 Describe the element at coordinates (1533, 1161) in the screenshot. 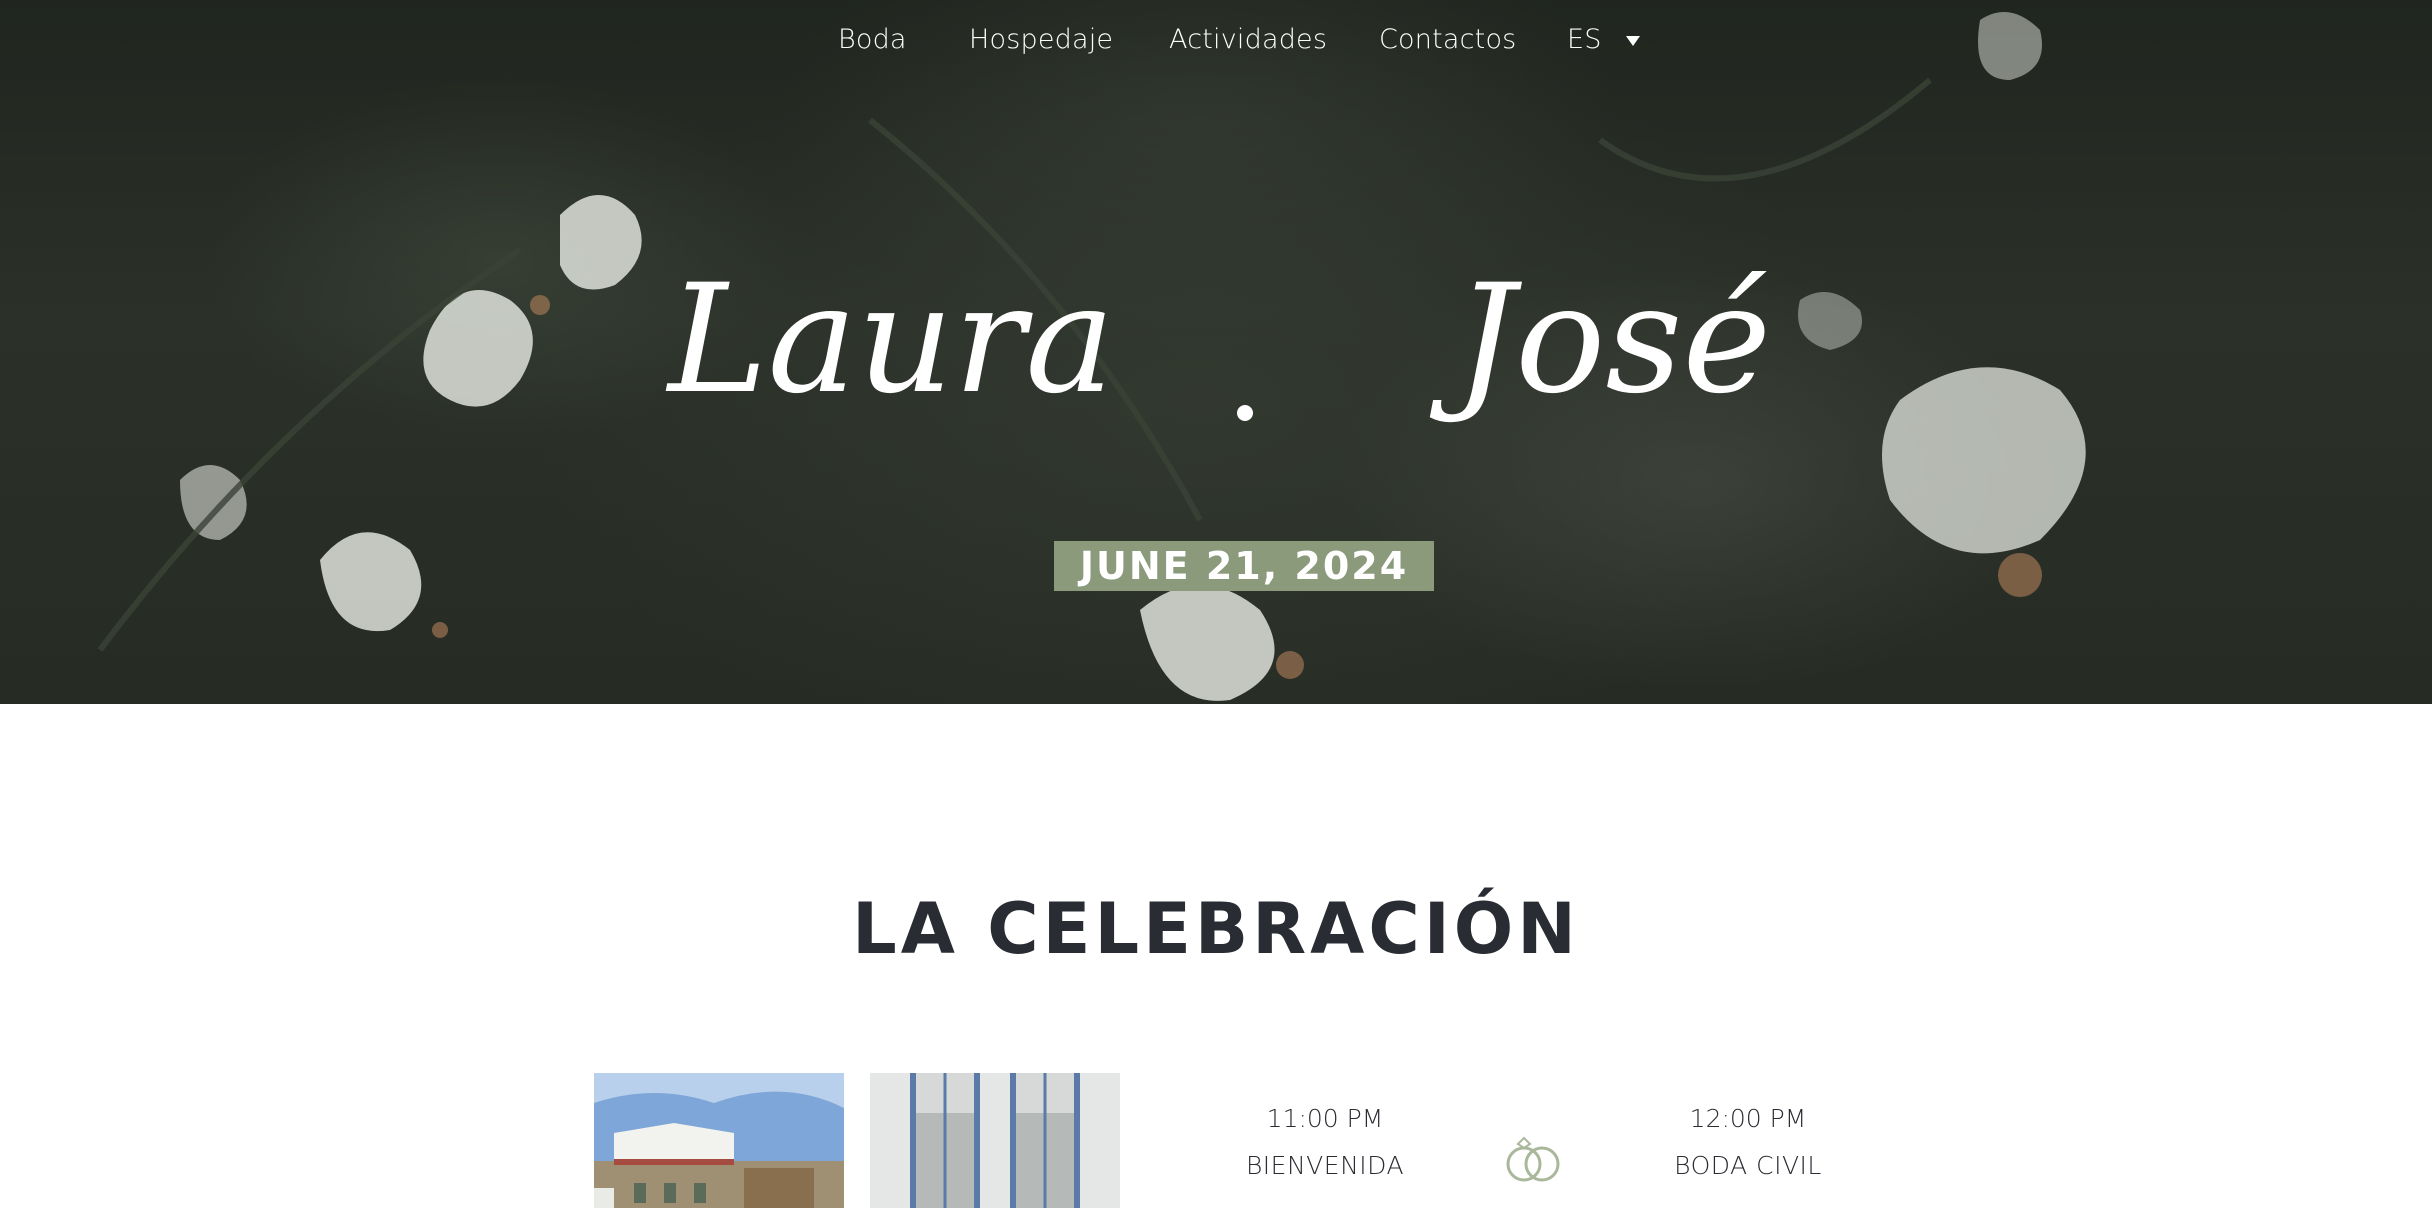

I see `rings-icon` at that location.